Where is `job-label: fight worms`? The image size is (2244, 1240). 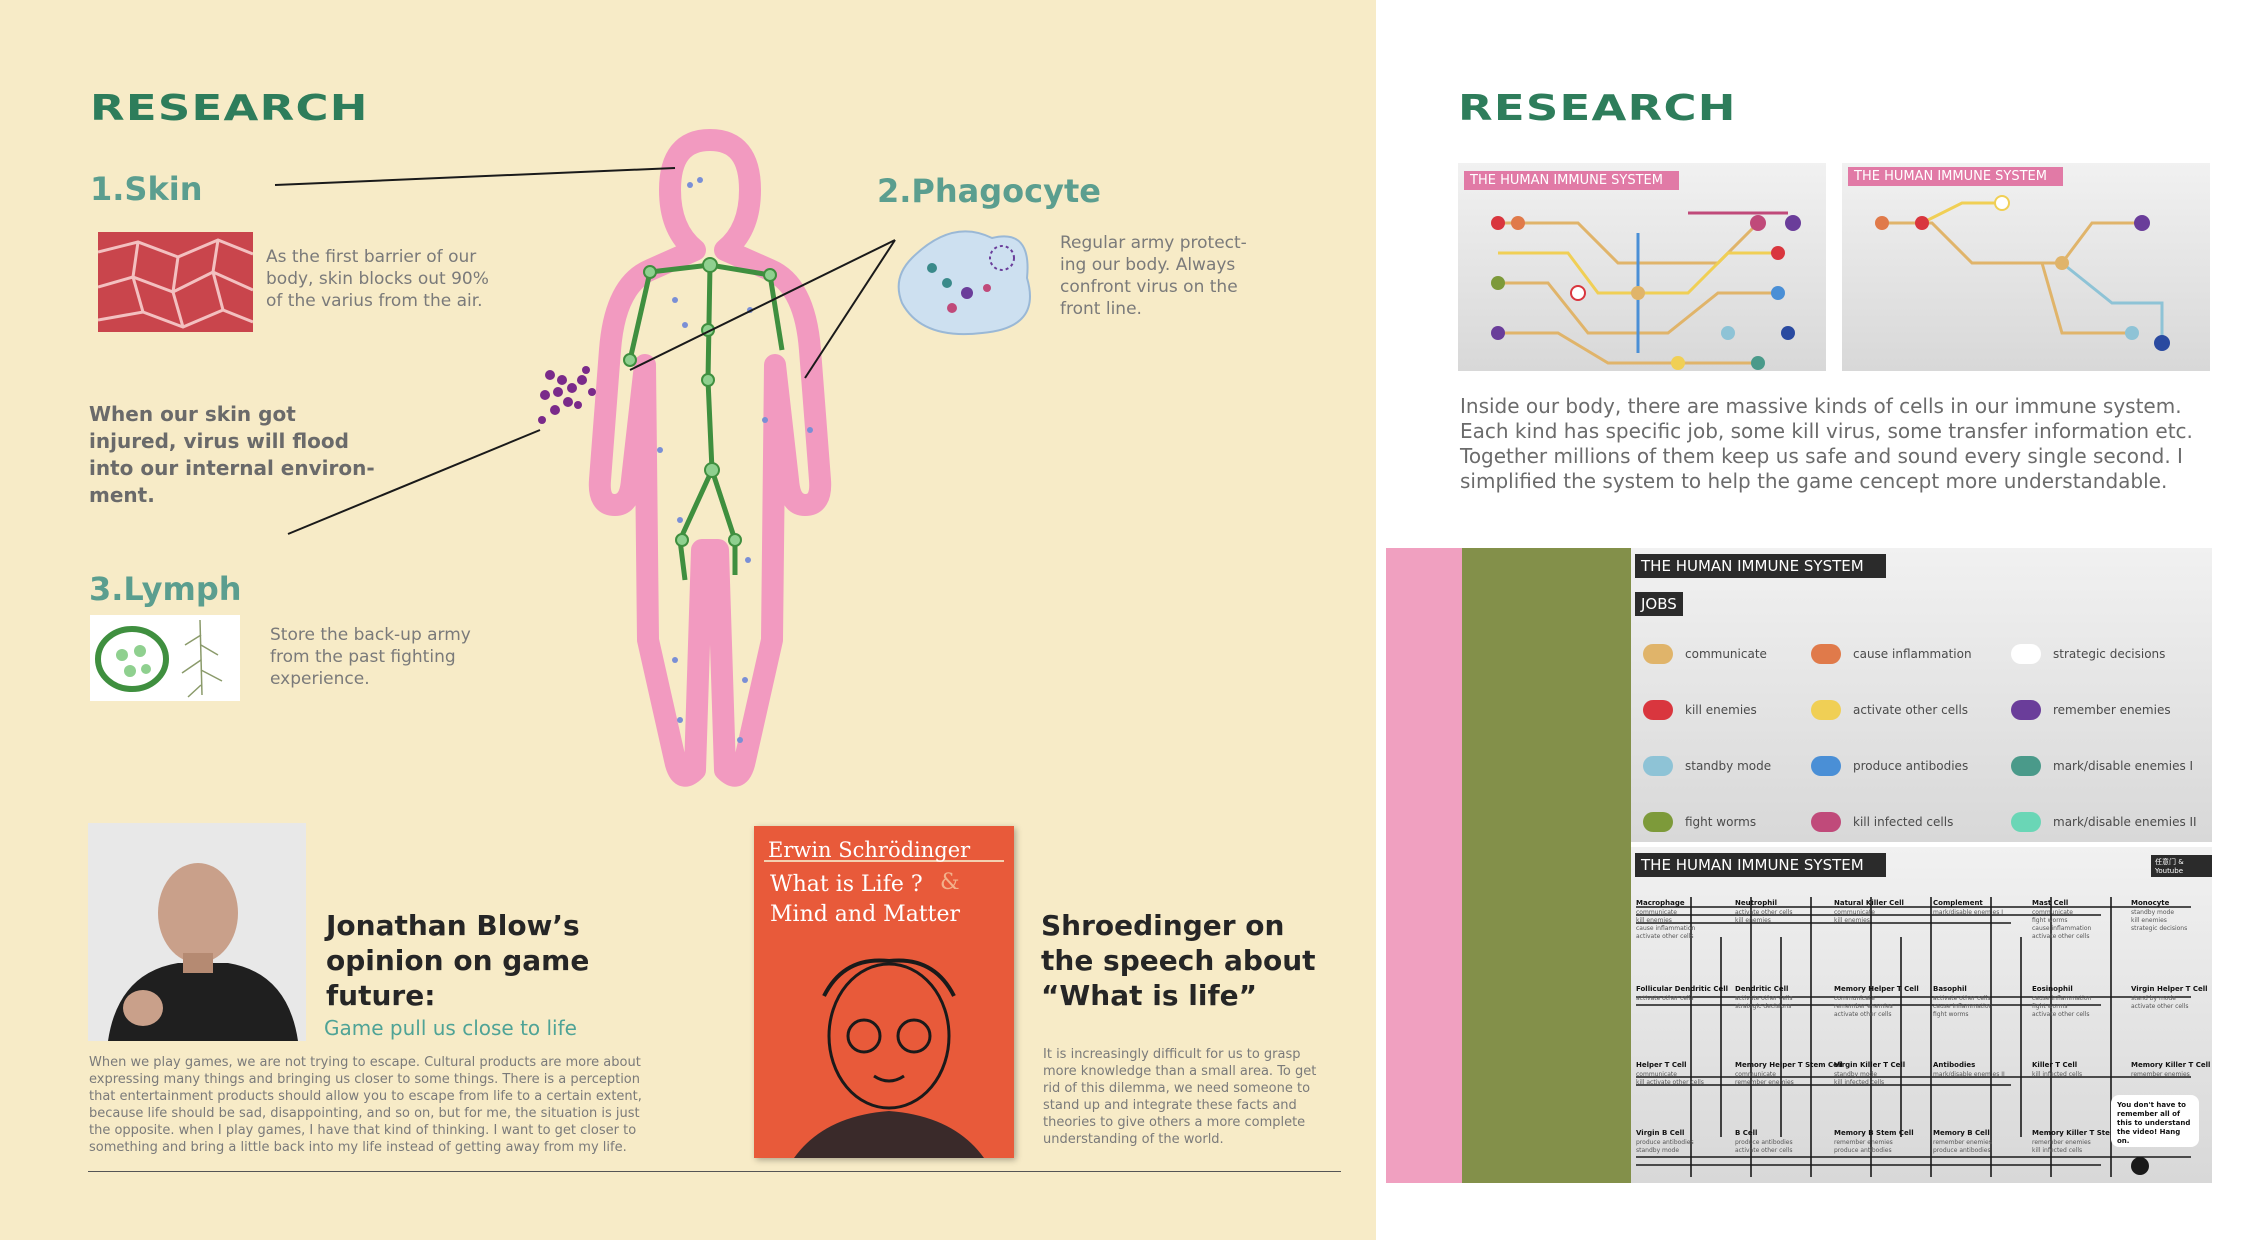
job-label: fight worms is located at coordinates (1721, 822).